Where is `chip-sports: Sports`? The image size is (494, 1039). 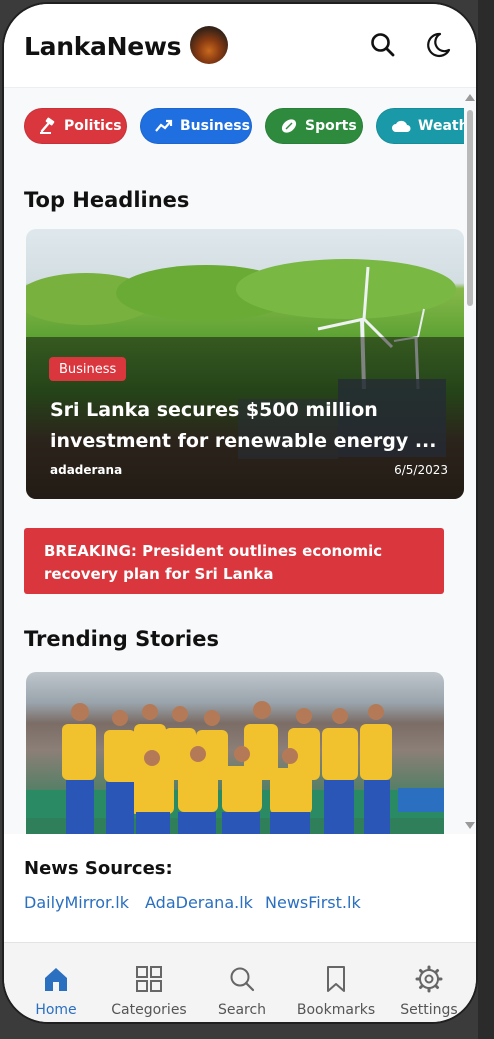 chip-sports: Sports is located at coordinates (314, 126).